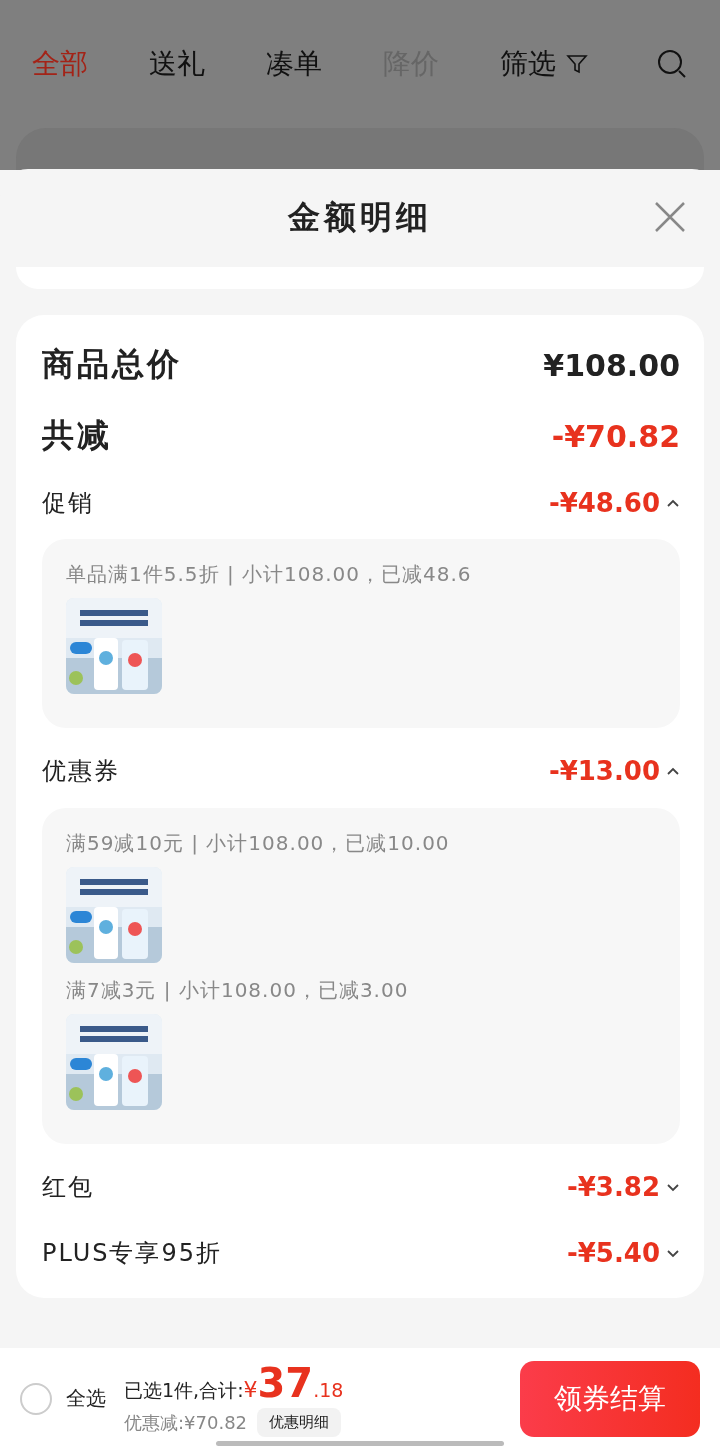 This screenshot has width=720, height=1449. I want to click on discount-detail-text: 满59减10元 | 小计108.00，已减10.00, so click(258, 843).